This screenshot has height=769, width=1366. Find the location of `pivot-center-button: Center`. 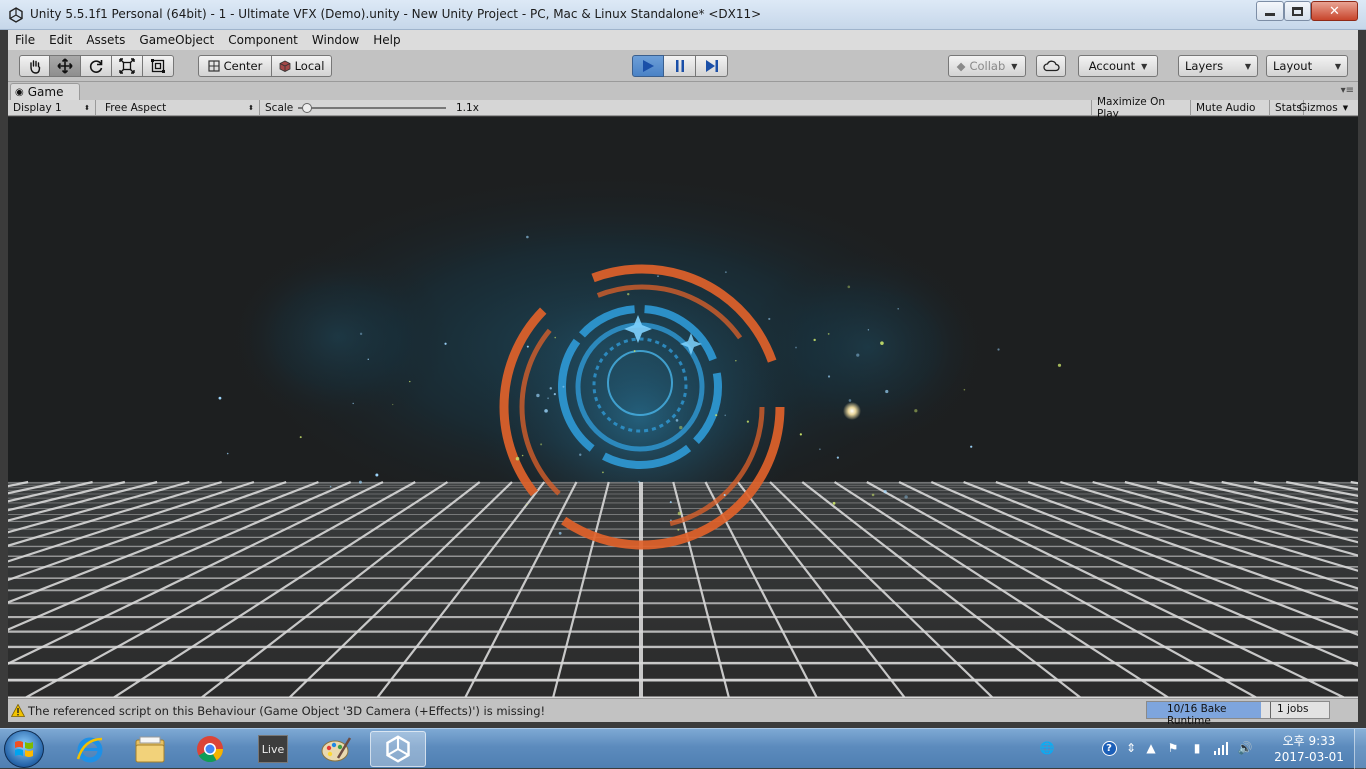

pivot-center-button: Center is located at coordinates (235, 66).